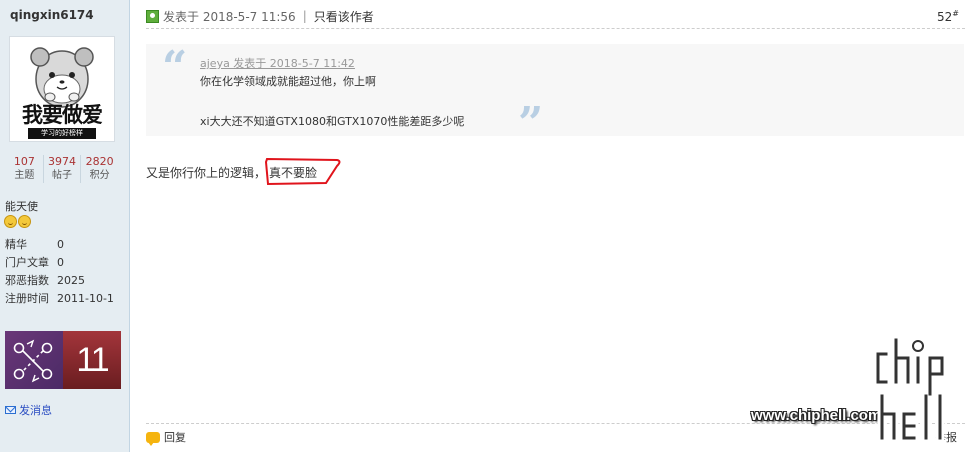 The image size is (979, 452). What do you see at coordinates (24, 161) in the screenshot?
I see `stat-threads-value: 107` at bounding box center [24, 161].